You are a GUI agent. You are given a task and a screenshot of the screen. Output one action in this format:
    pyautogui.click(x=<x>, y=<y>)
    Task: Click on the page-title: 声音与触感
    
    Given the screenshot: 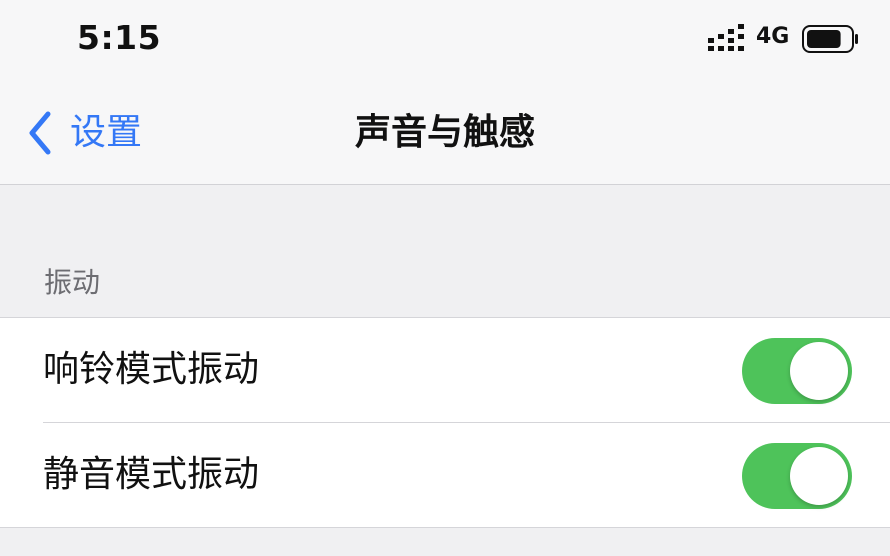 What is the action you would take?
    pyautogui.click(x=444, y=132)
    